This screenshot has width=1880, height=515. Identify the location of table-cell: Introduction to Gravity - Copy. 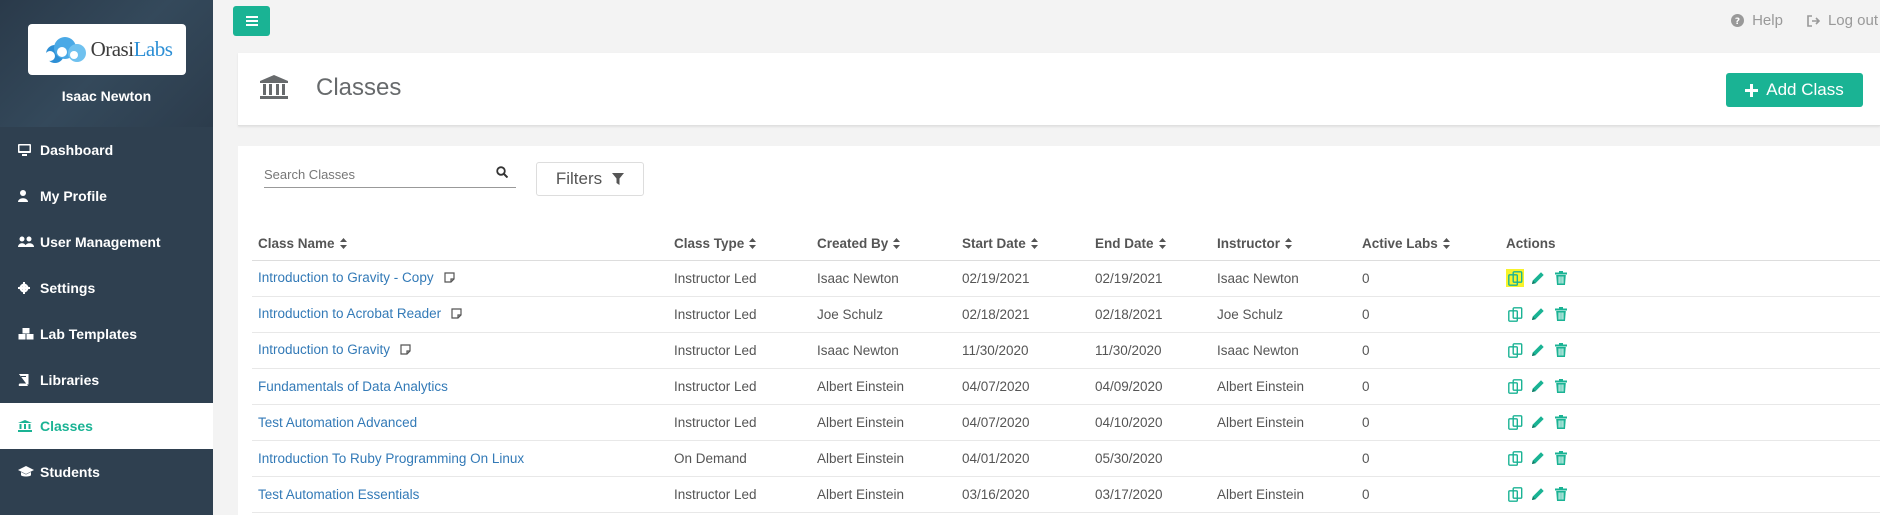
(460, 278).